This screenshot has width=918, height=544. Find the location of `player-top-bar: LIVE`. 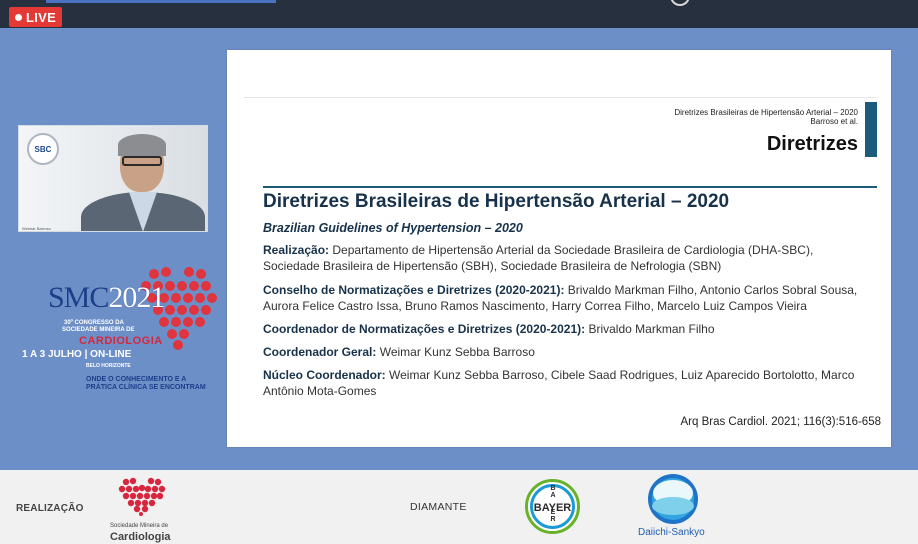

player-top-bar: LIVE is located at coordinates (459, 14).